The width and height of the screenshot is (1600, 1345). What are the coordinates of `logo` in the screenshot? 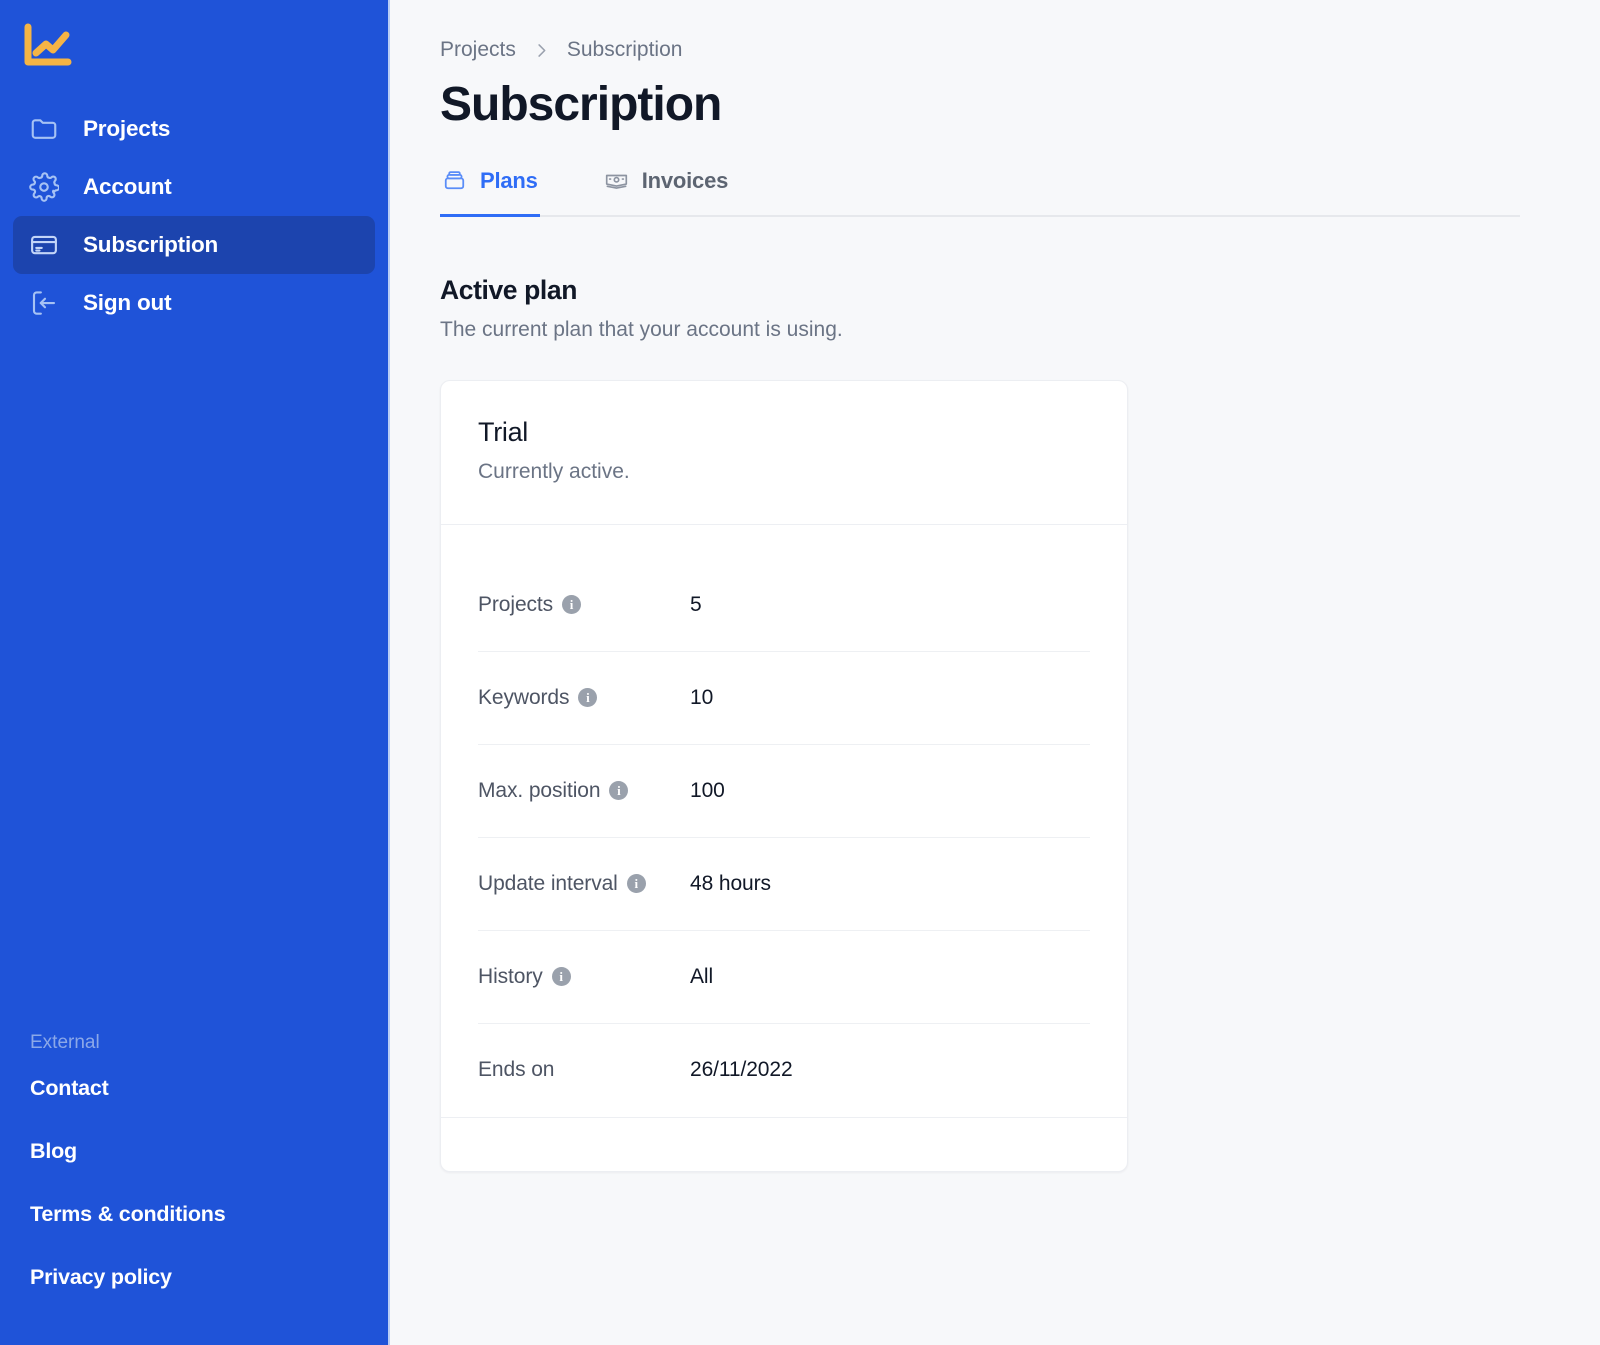 It's located at (194, 39).